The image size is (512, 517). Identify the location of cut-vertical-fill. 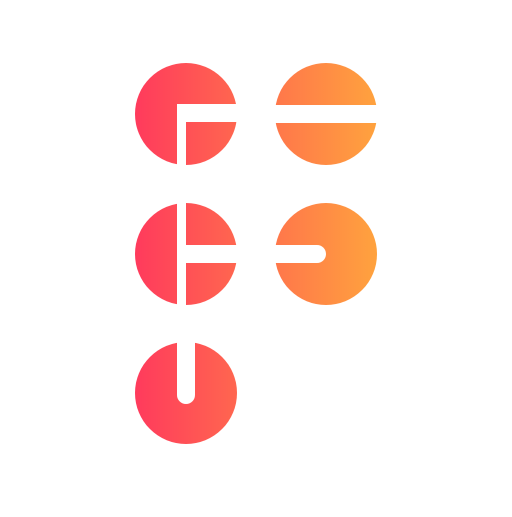
(186, 348).